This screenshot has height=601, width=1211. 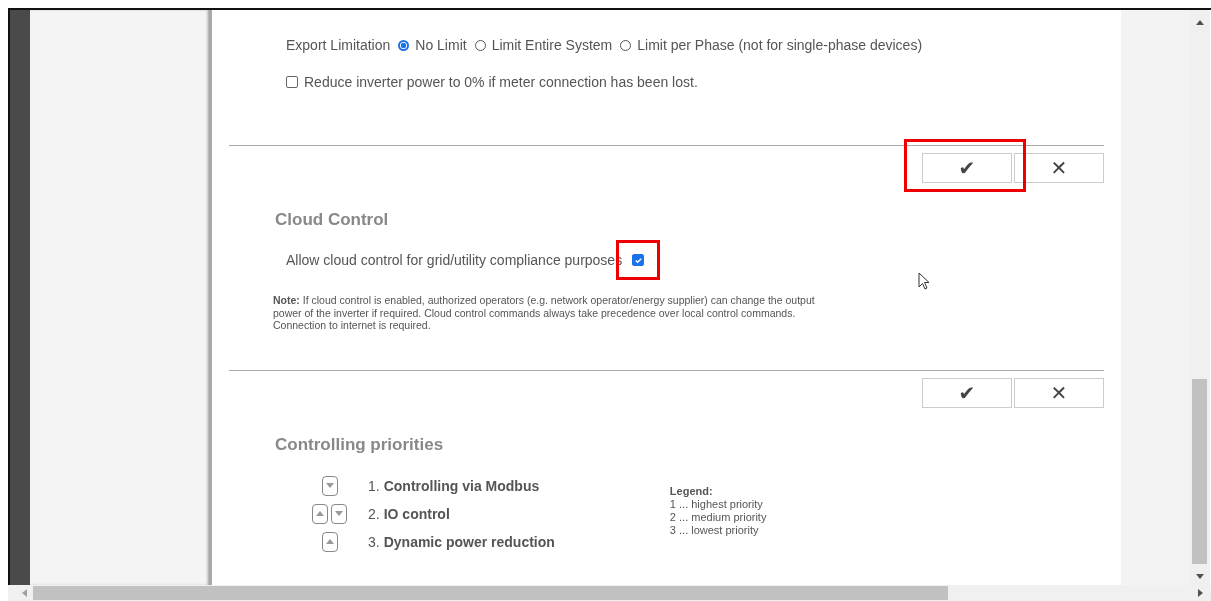 What do you see at coordinates (714, 531) in the screenshot?
I see `legend-entry: 3 ... lowest priority` at bounding box center [714, 531].